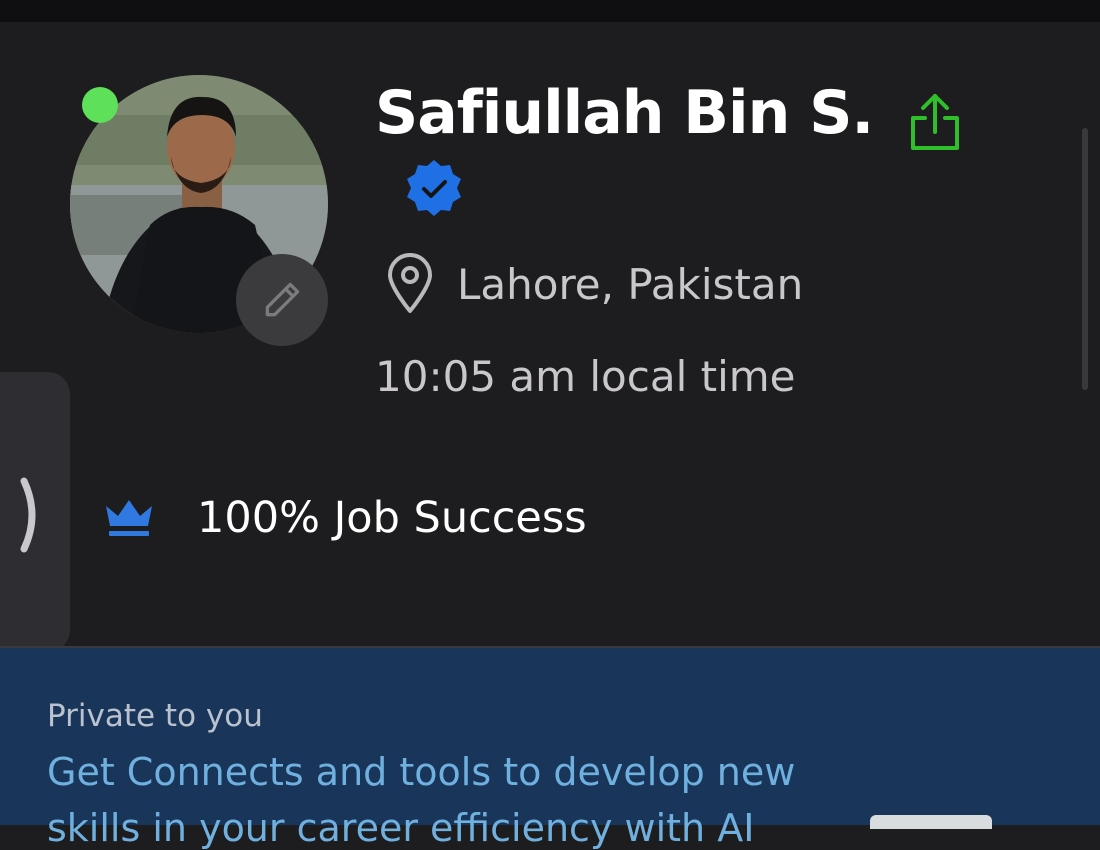 This screenshot has height=850, width=1100. I want to click on pencil-icon, so click(282, 299).